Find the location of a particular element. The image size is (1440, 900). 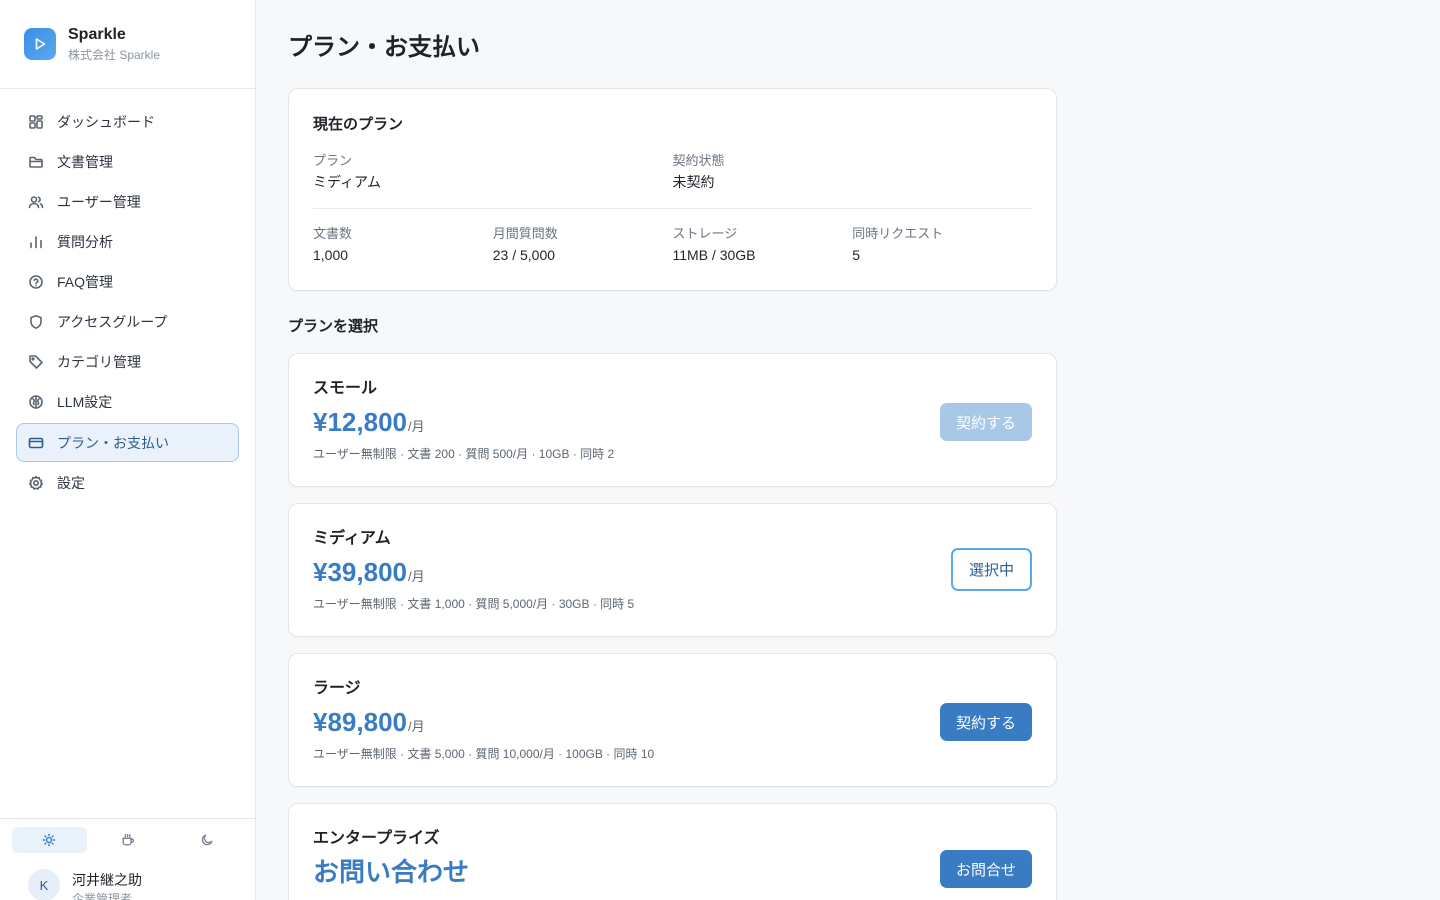

stat-storage: ストレージ 11MB / 30GB is located at coordinates (763, 245).